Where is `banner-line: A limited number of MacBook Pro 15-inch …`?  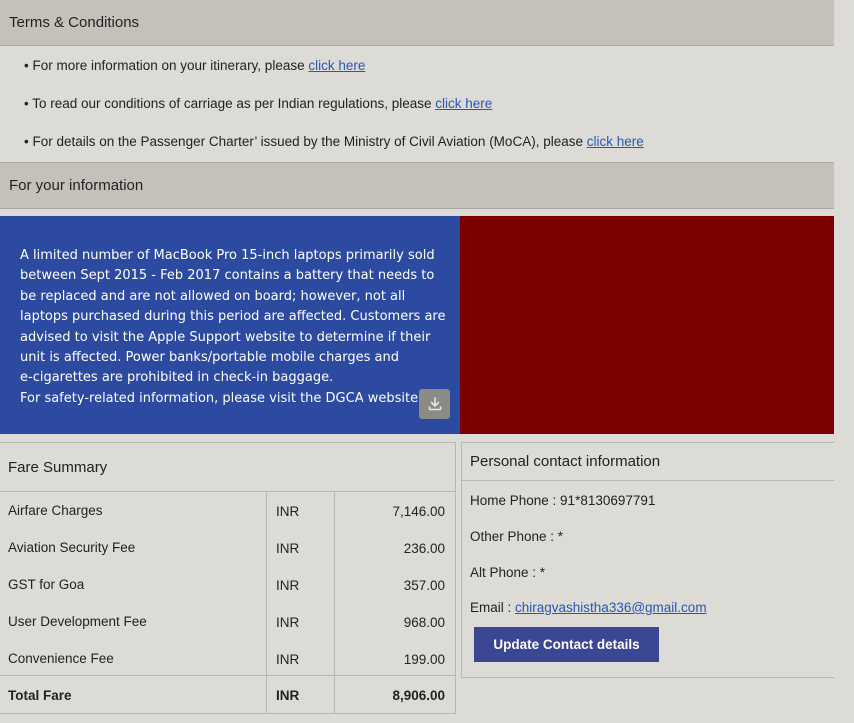
banner-line: A limited number of MacBook Pro 15-inch … is located at coordinates (227, 255).